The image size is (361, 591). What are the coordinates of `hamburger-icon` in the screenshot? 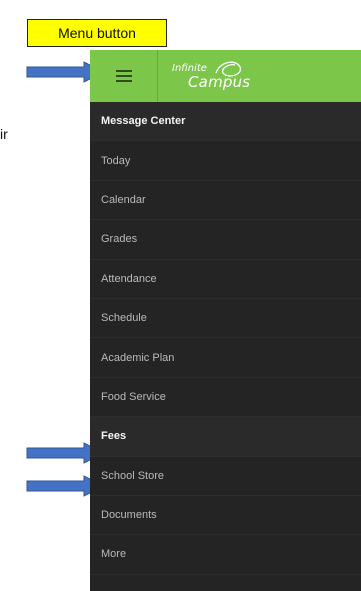 It's located at (123, 76).